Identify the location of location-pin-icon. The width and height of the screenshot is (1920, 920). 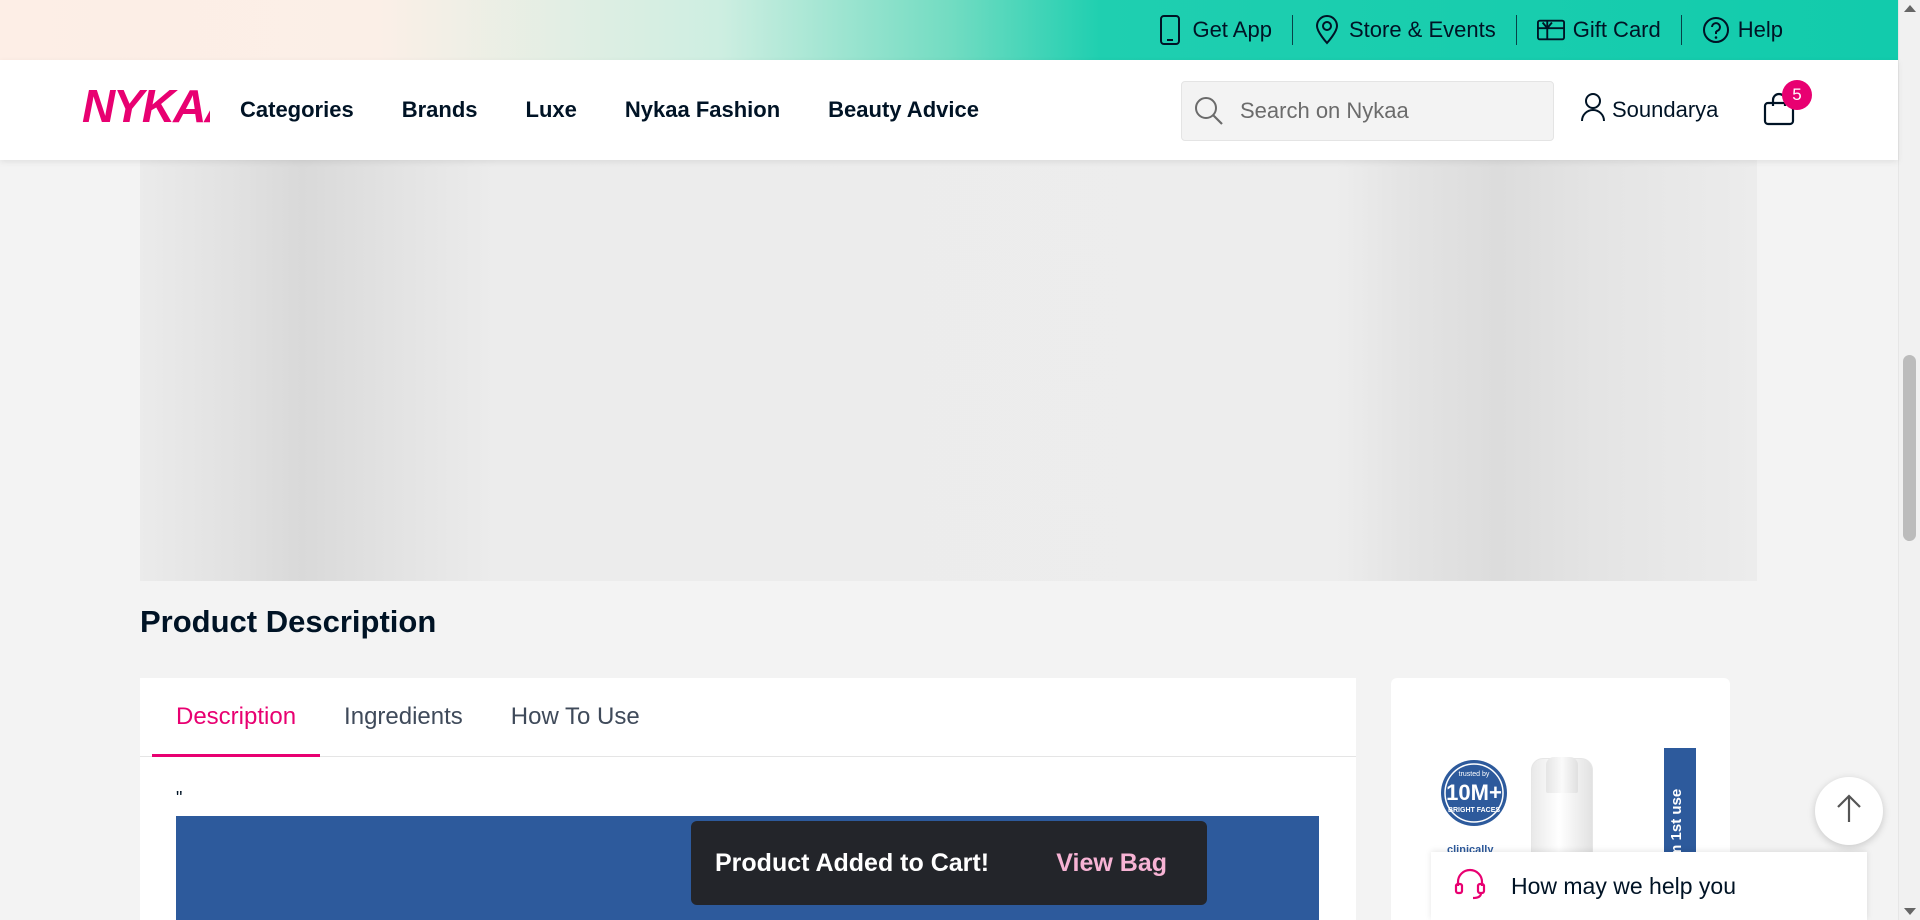
(1327, 30).